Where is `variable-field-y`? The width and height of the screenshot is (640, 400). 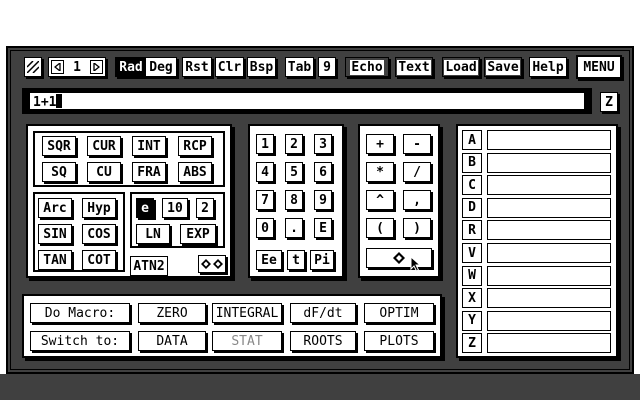 variable-field-y is located at coordinates (549, 320).